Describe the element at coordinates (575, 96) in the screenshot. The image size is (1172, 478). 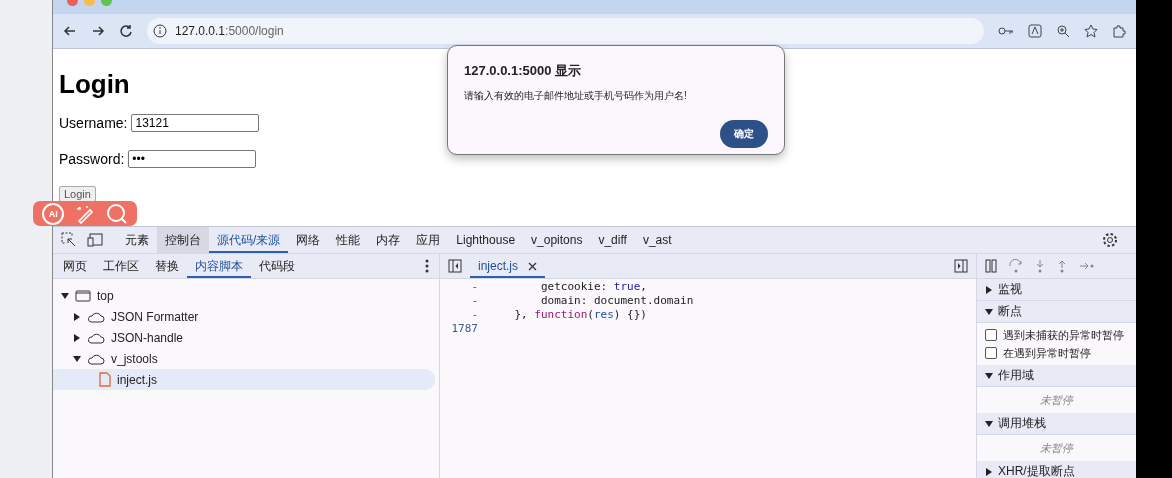
I see `dialog-message: 请输入有效的电子邮件地址或手机号码作为用户名!` at that location.